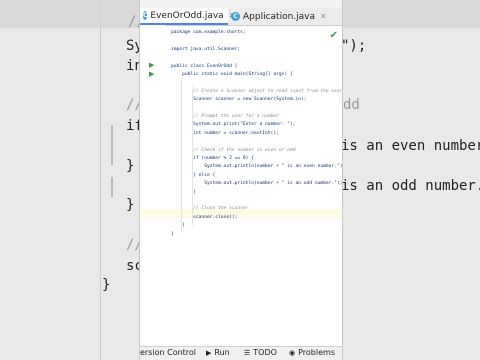 The width and height of the screenshot is (480, 360). What do you see at coordinates (225, 133) in the screenshot?
I see `code-line: int number = scanner.nextInt();` at bounding box center [225, 133].